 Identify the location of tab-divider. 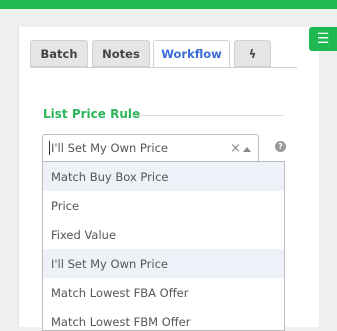
(163, 67).